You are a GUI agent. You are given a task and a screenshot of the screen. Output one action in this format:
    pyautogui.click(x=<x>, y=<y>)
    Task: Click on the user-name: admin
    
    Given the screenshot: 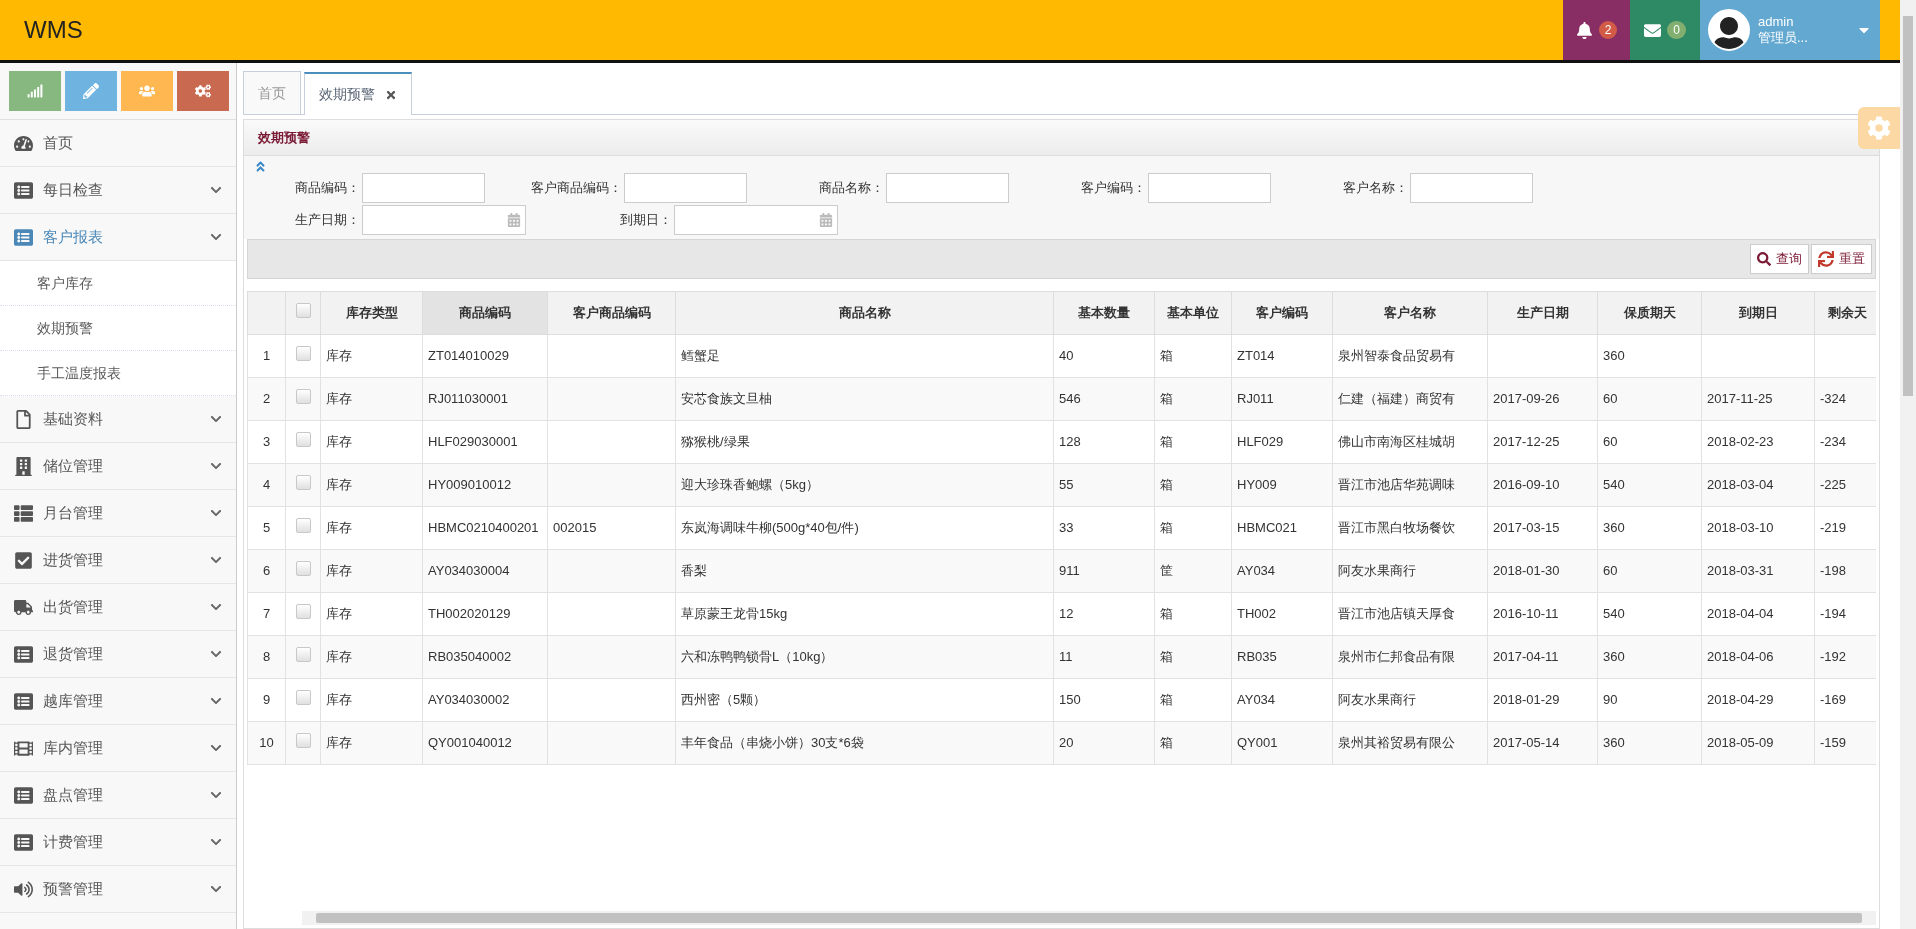 What is the action you would take?
    pyautogui.click(x=1776, y=22)
    